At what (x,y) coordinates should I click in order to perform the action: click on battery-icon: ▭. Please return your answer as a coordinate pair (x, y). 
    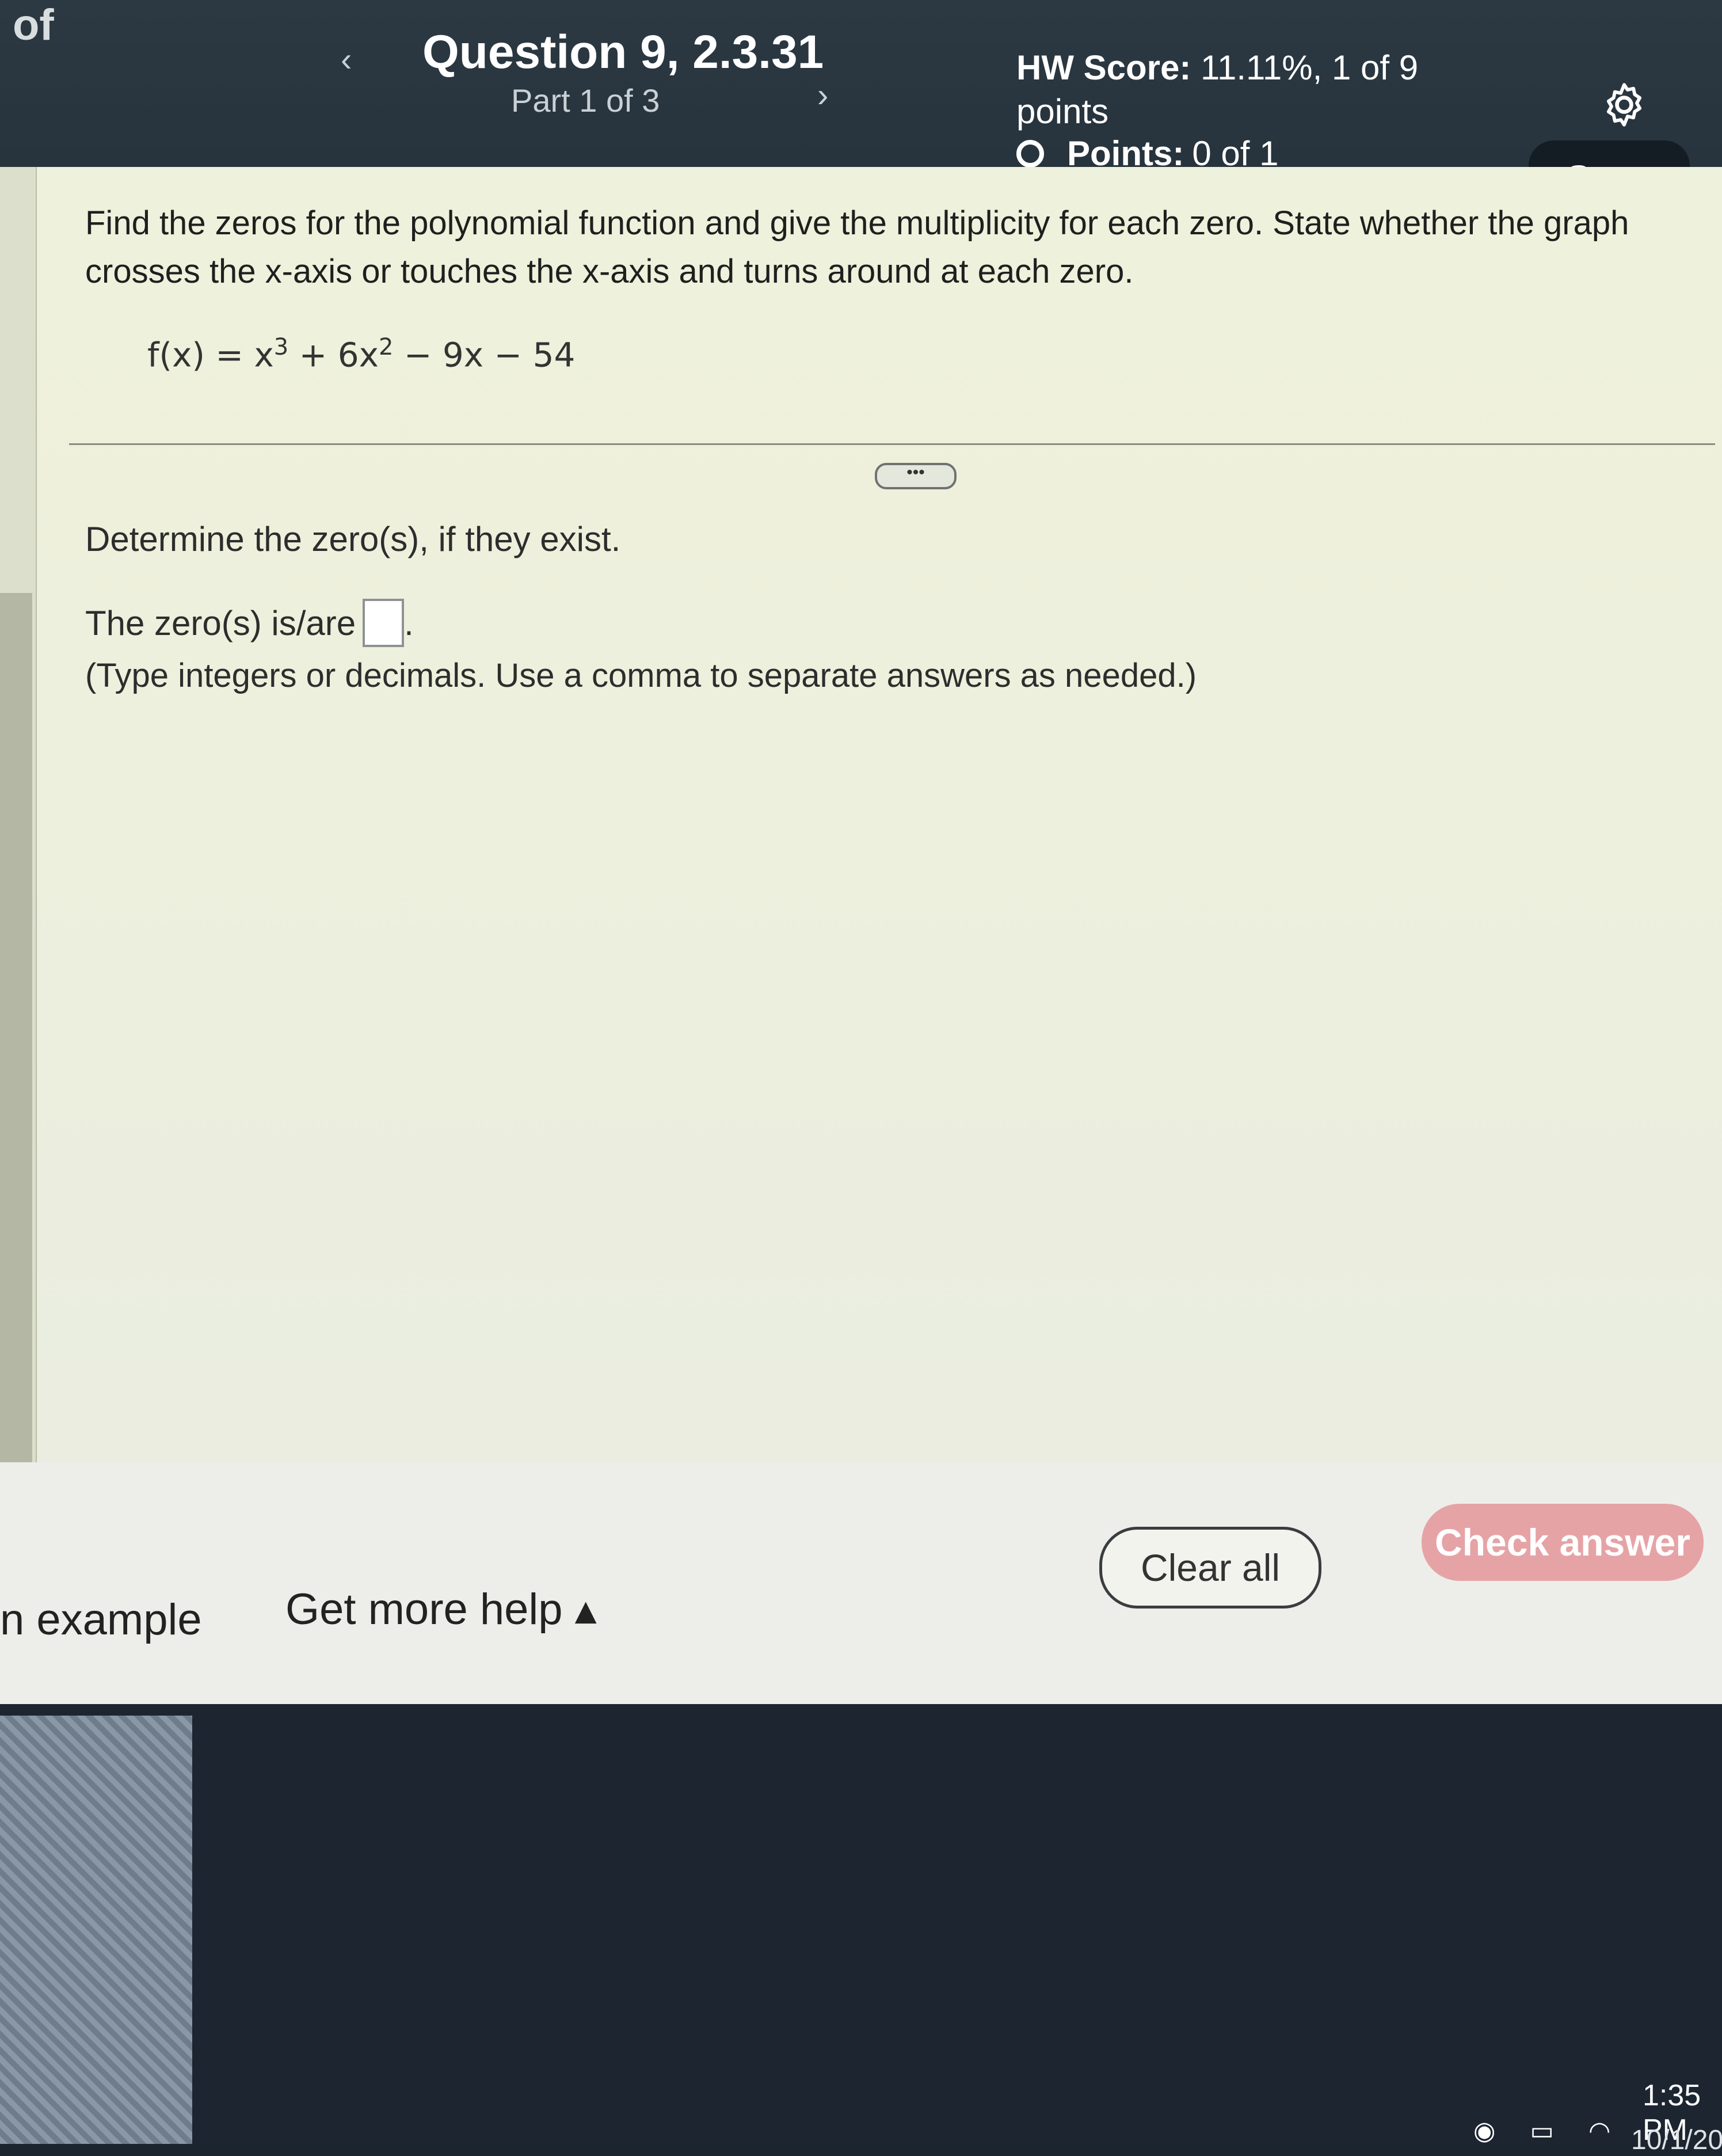
    Looking at the image, I should click on (1542, 2131).